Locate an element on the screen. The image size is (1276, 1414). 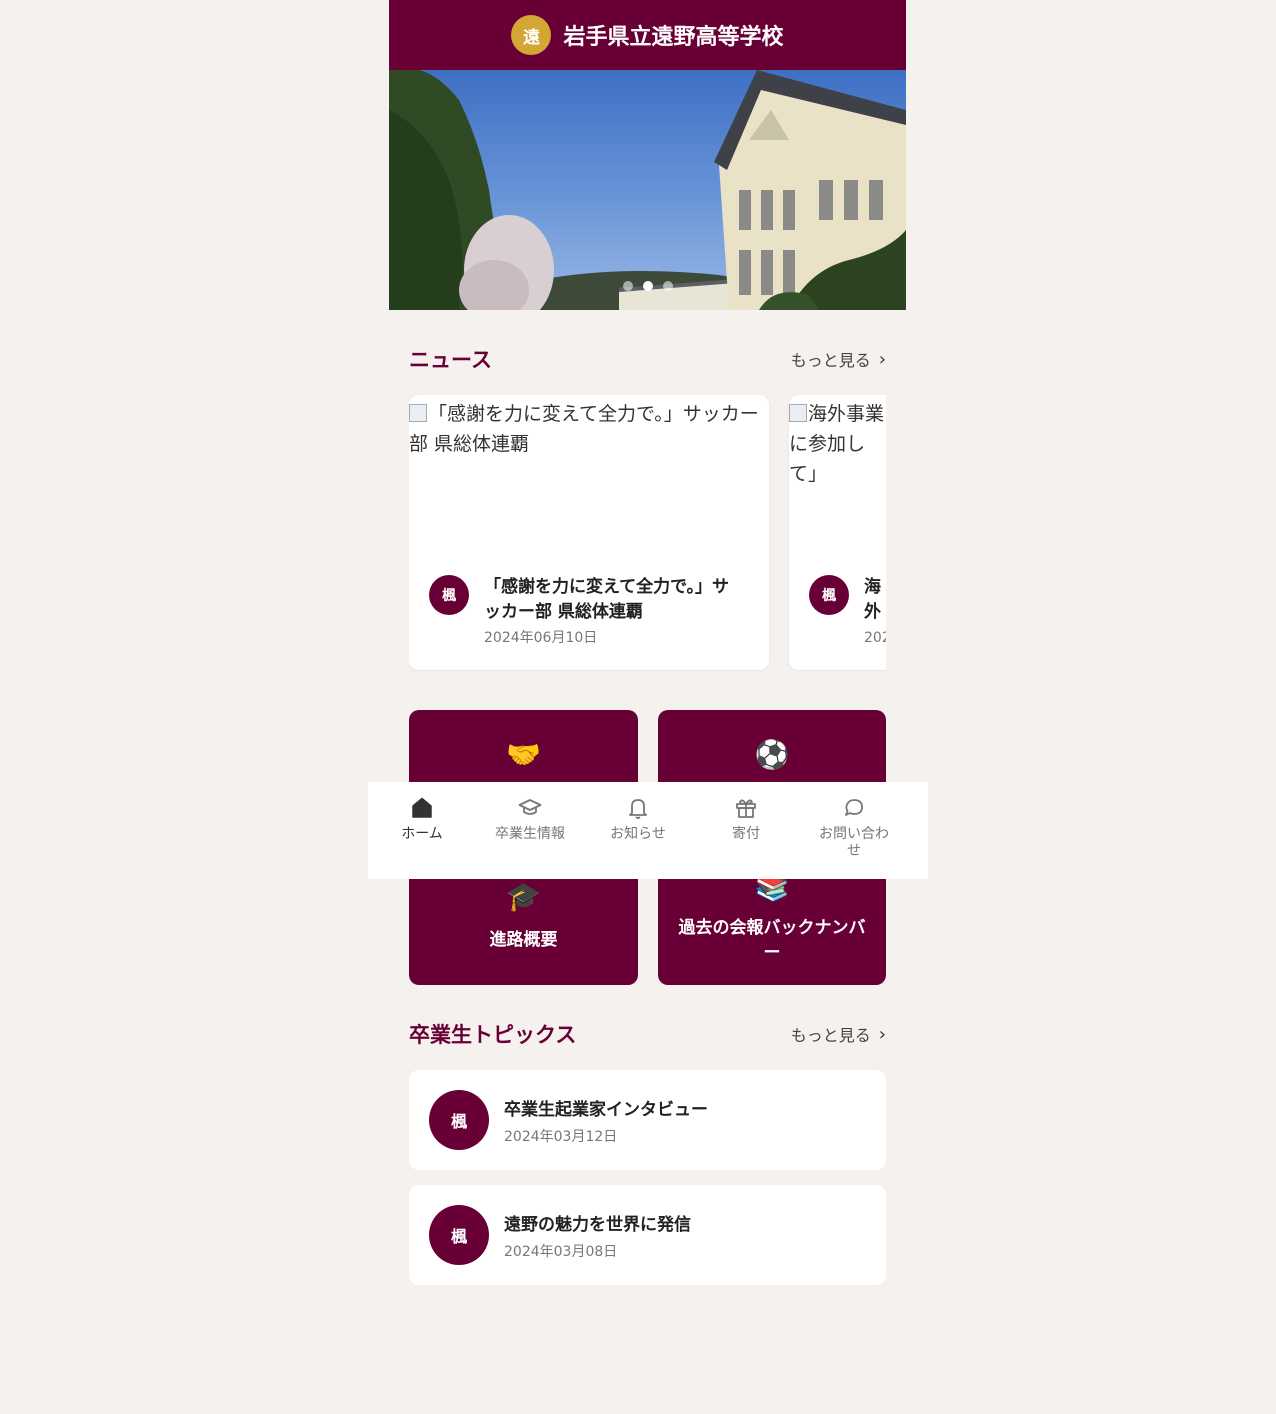
nav-label: 卒業生情報 is located at coordinates (530, 834).